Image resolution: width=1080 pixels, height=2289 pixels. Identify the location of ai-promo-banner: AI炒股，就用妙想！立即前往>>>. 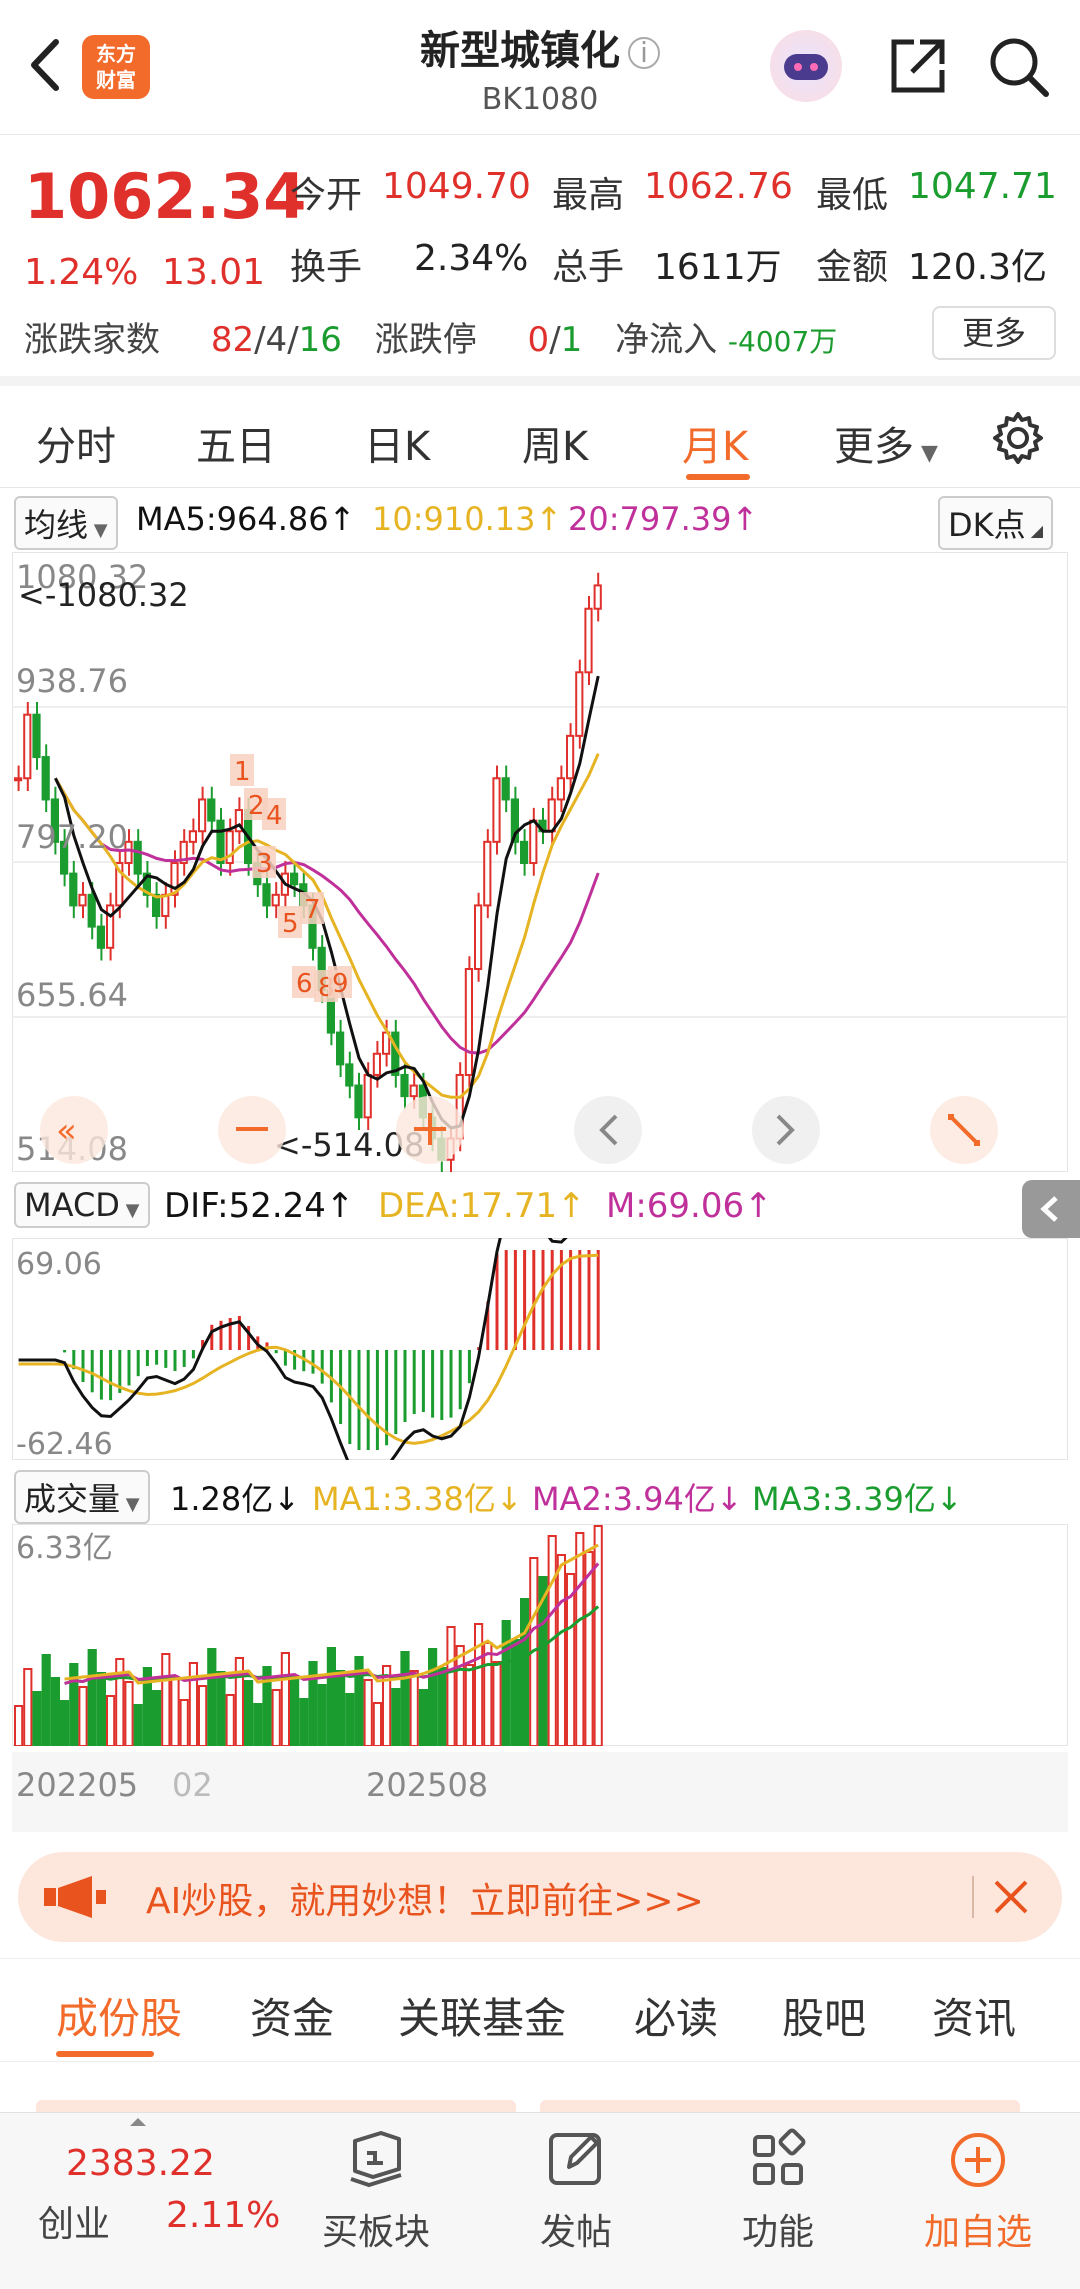
(540, 1897).